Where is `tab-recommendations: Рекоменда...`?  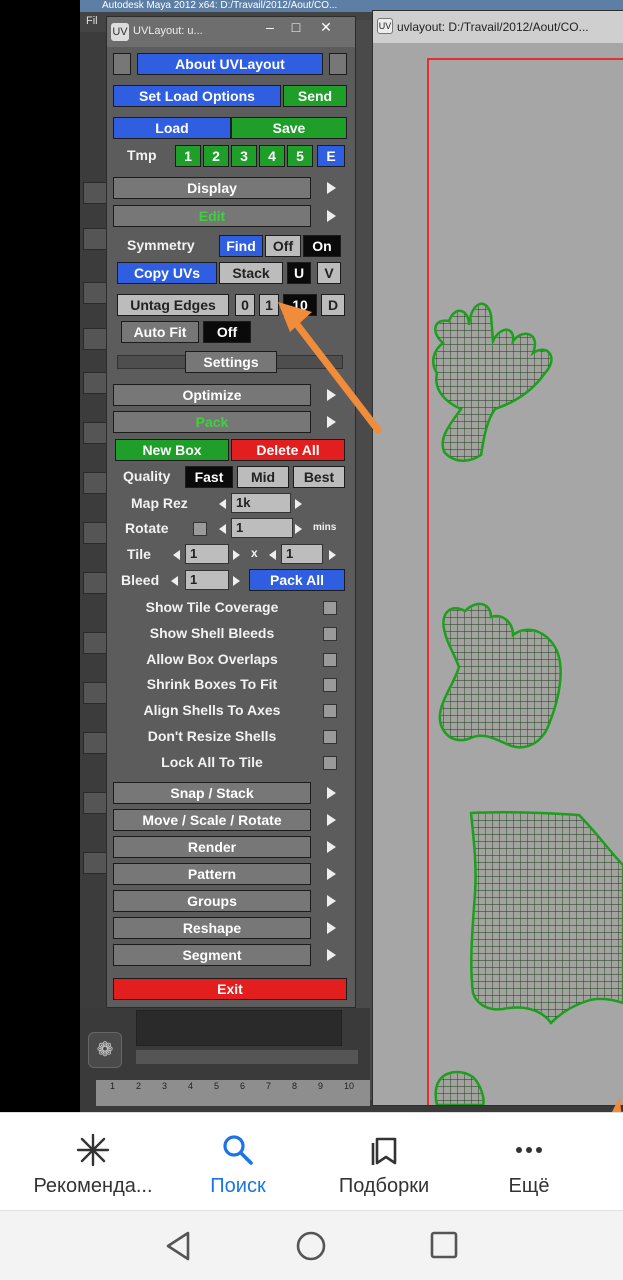 tab-recommendations: Рекоменда... is located at coordinates (93, 1162).